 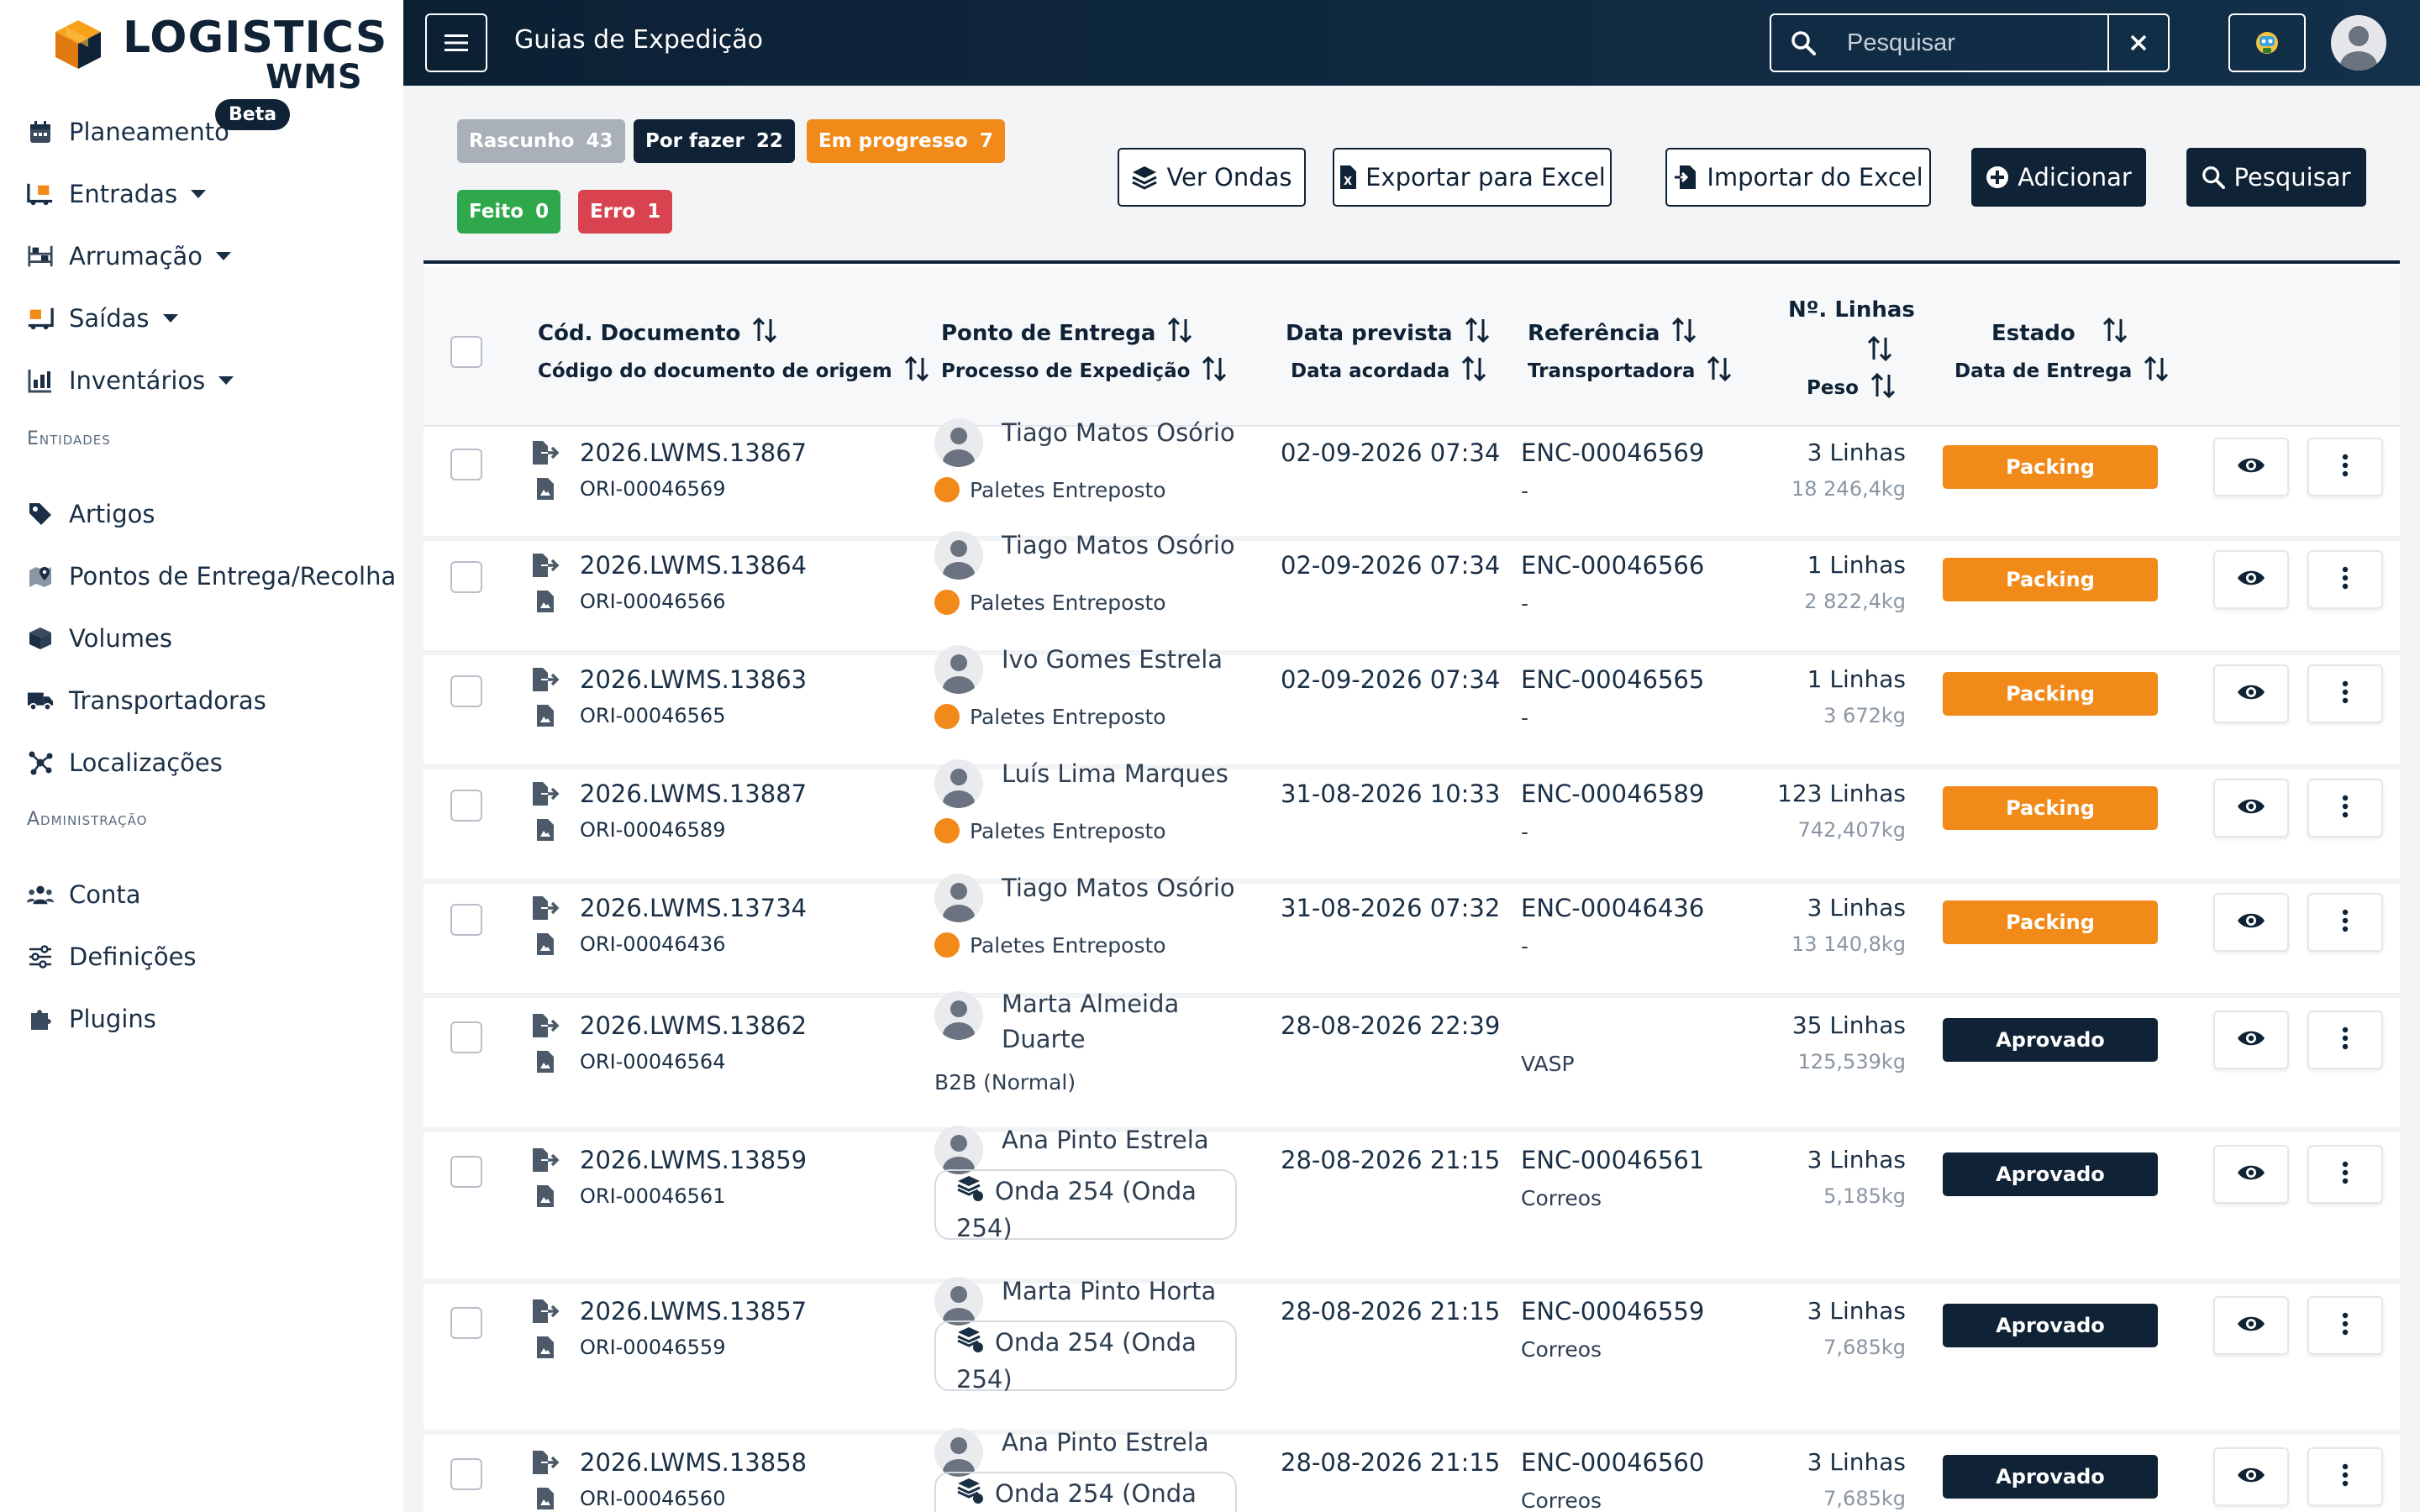 What do you see at coordinates (1067, 333) in the screenshot?
I see `col-delivery-point: Ponto de Entrega` at bounding box center [1067, 333].